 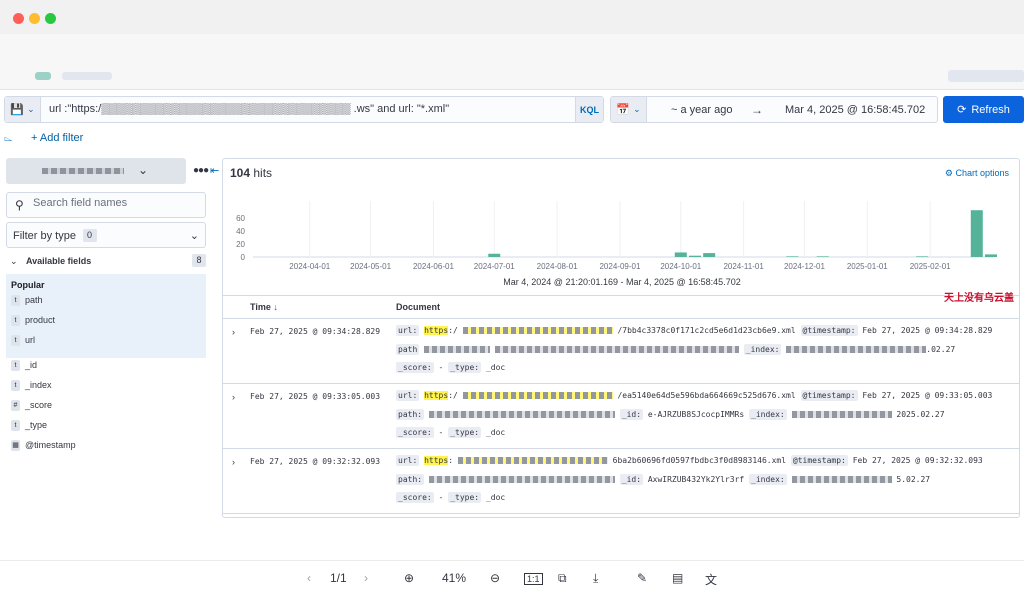 I want to click on refresh-button: ⟳ Refresh, so click(x=983, y=109).